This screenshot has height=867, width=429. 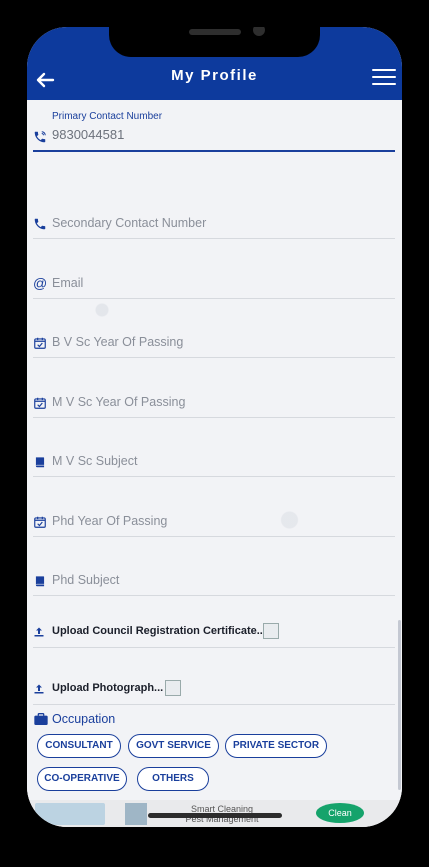 What do you see at coordinates (214, 406) in the screenshot?
I see `mvsc-year-field: M V Sc Year Of Passing` at bounding box center [214, 406].